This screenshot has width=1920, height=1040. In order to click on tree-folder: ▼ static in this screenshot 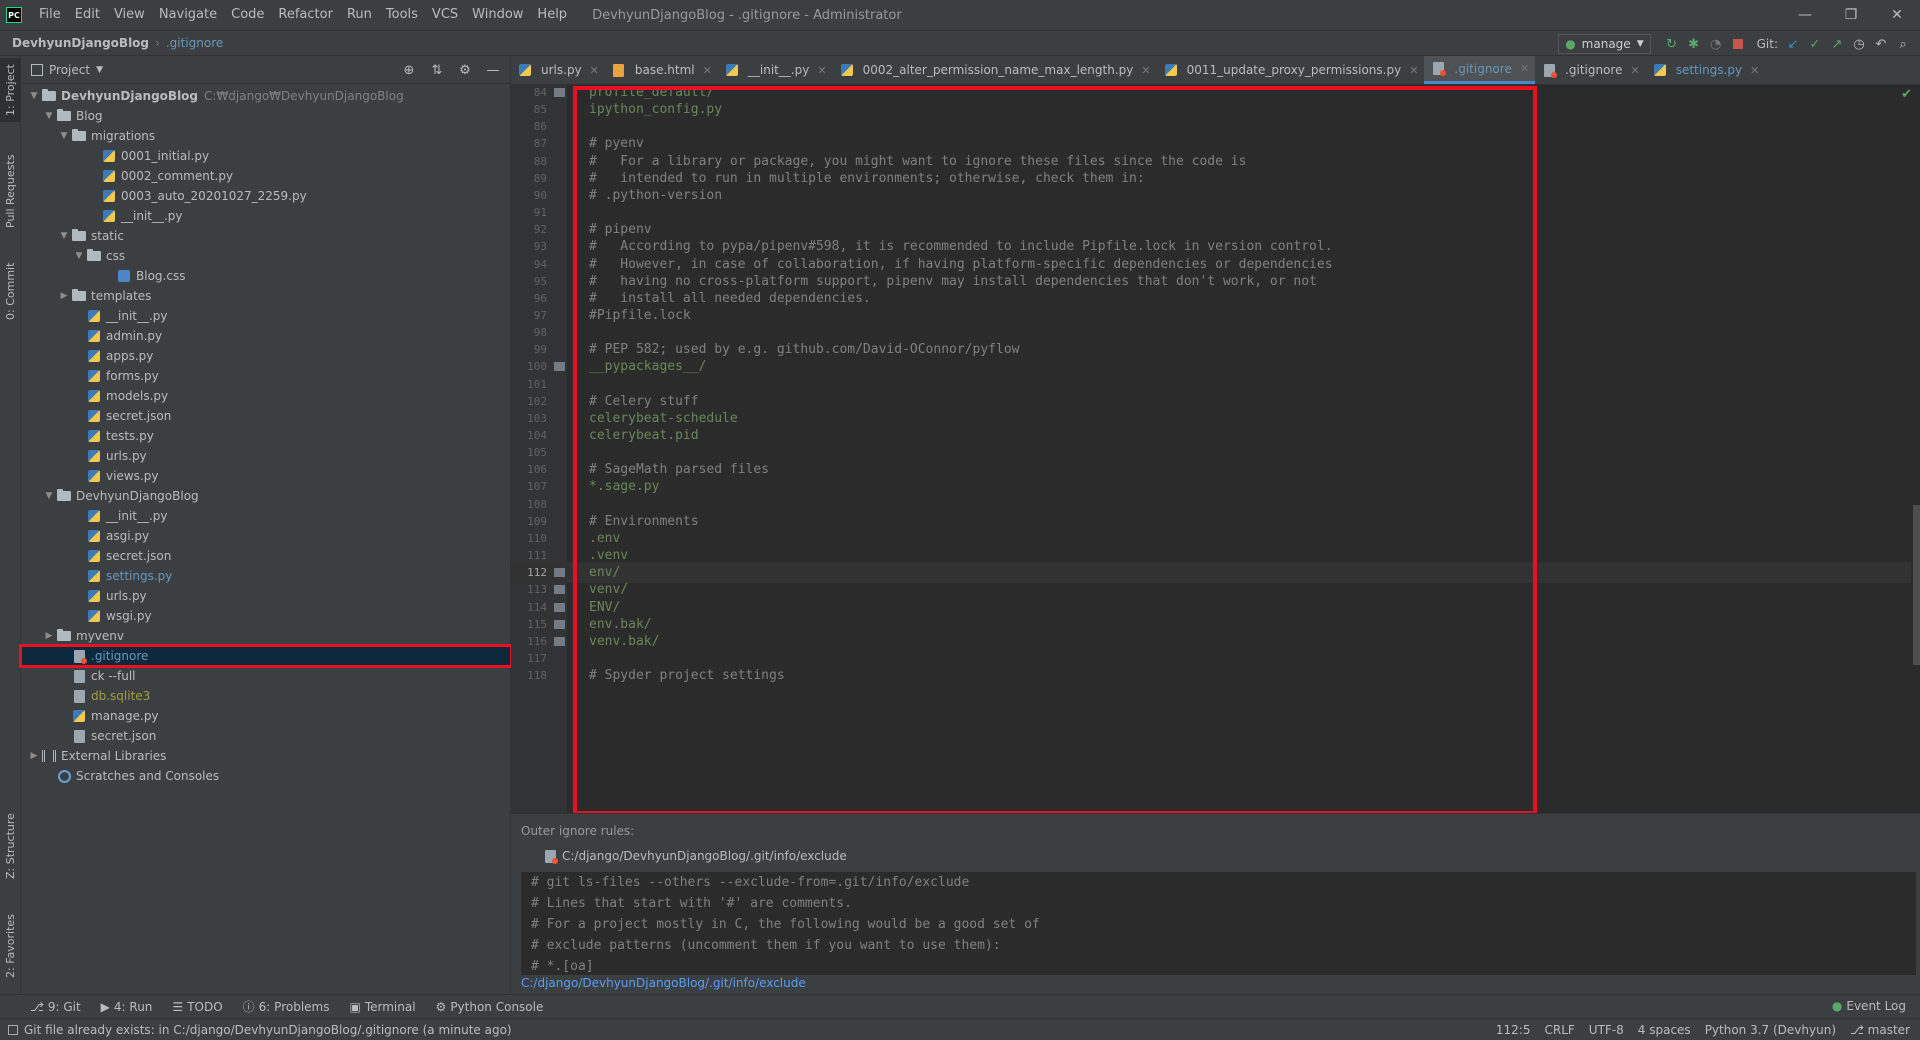, I will do `click(266, 236)`.